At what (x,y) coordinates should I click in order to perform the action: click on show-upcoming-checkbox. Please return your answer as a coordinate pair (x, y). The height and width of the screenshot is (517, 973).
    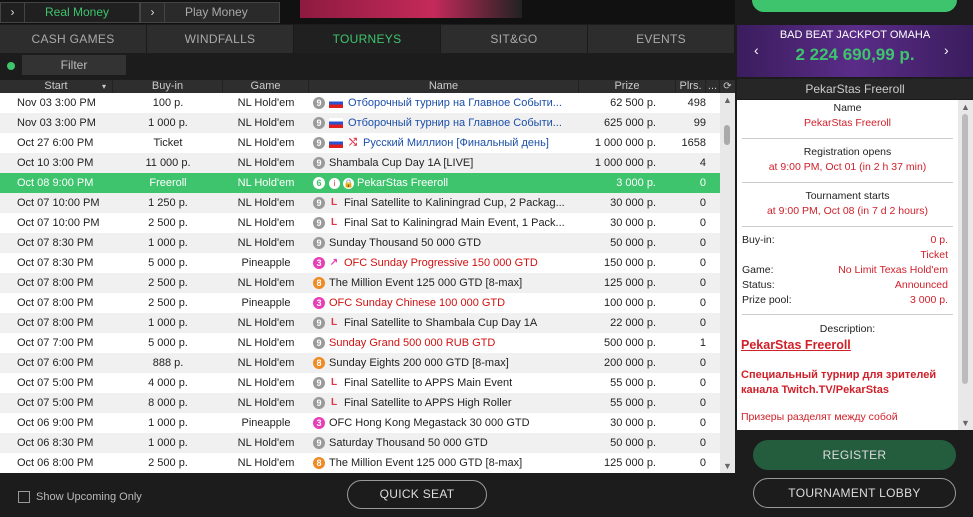
    Looking at the image, I should click on (24, 497).